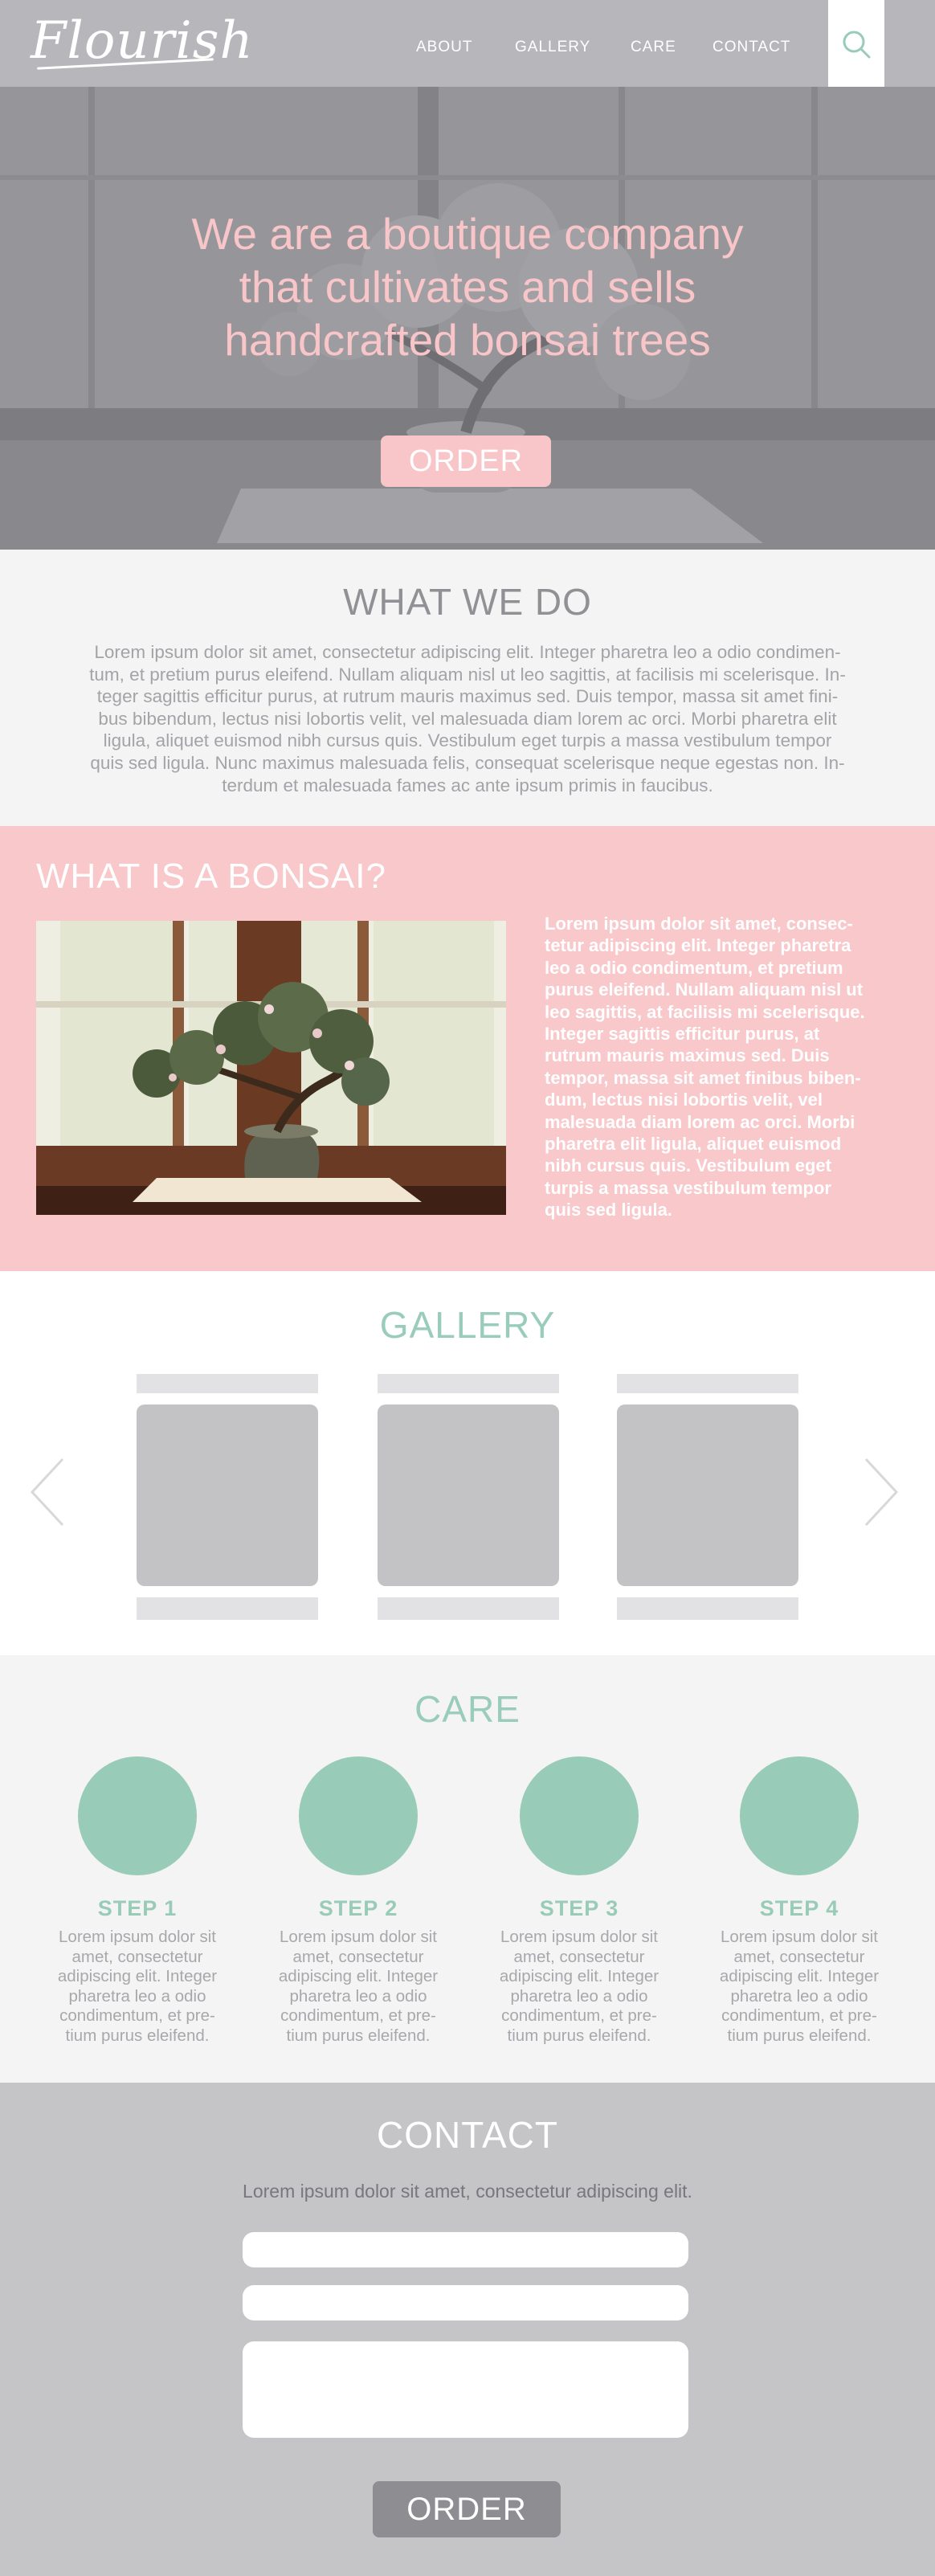  I want to click on body-line: malesuada diam lorem ac orci. Morbi, so click(700, 1121).